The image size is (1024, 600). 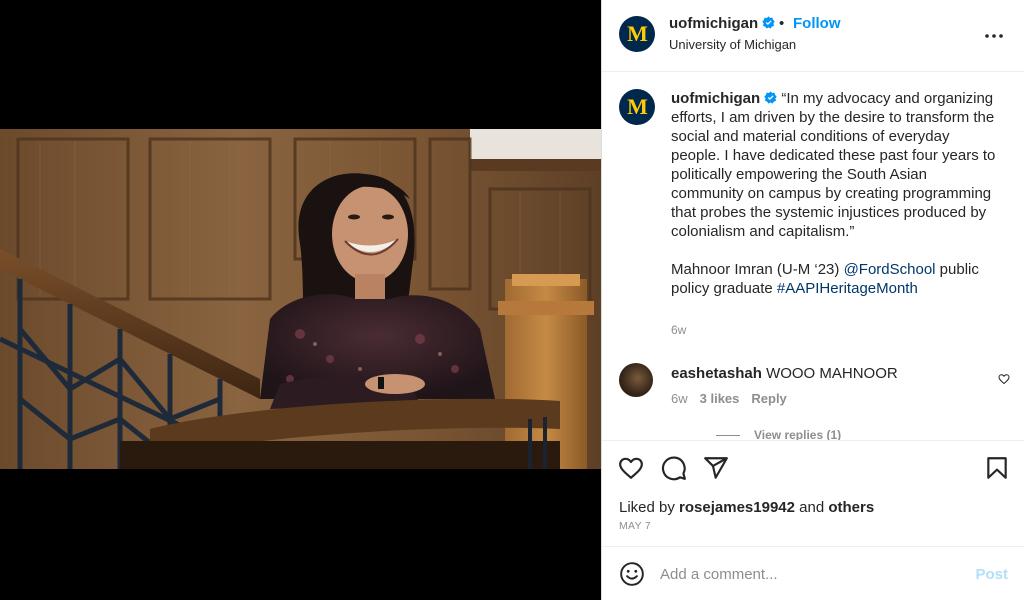 I want to click on comment-body: eashetashah WOOO MAHNOOR, so click(x=784, y=373).